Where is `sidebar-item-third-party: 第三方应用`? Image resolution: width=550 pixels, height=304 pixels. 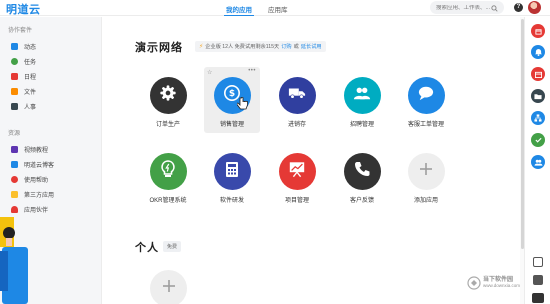
sidebar-item-third-party: 第三方应用 is located at coordinates (50, 194).